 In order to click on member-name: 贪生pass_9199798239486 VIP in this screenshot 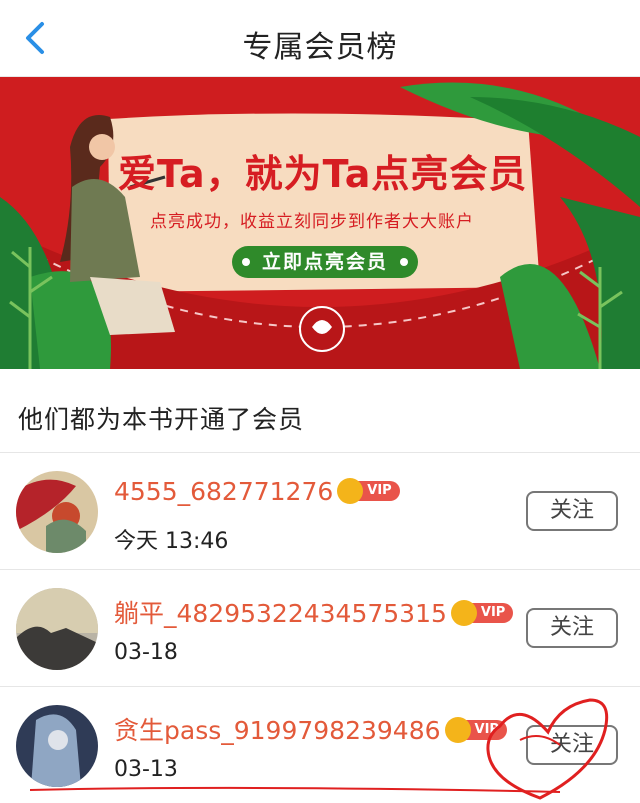, I will do `click(310, 729)`.